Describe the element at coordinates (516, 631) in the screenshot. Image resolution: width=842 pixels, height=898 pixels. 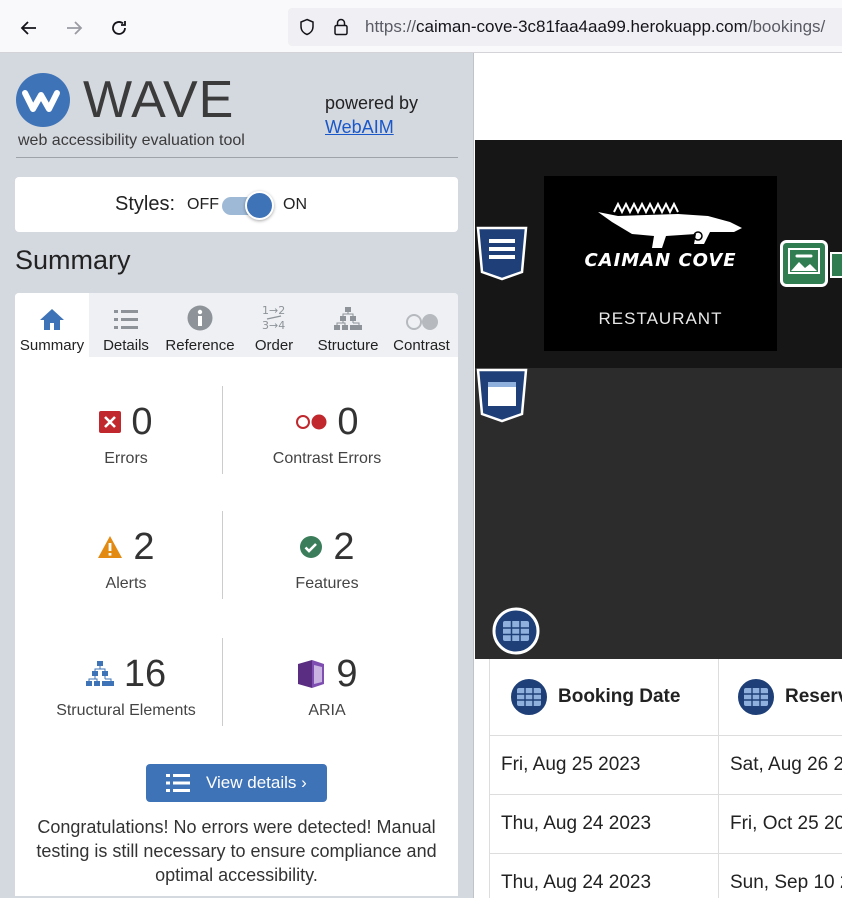
I see `table-badge-icon` at that location.